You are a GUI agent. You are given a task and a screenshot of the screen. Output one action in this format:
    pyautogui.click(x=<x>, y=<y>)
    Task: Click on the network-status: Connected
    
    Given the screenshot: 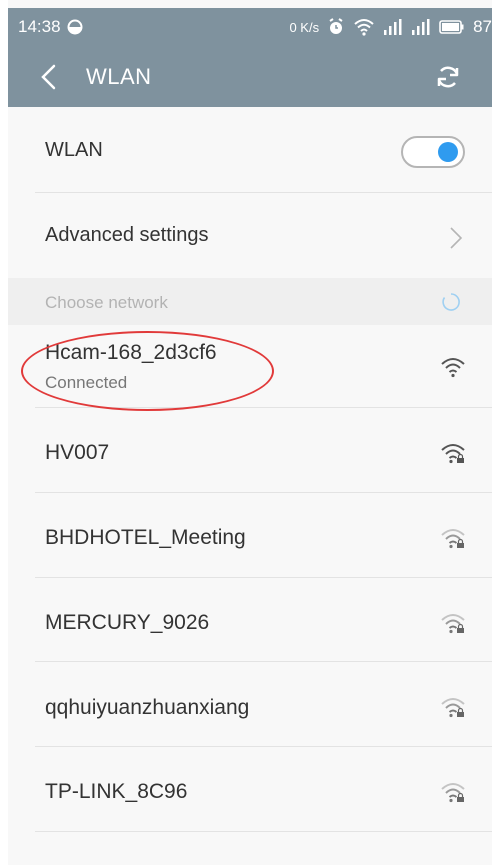 What is the action you would take?
    pyautogui.click(x=86, y=382)
    